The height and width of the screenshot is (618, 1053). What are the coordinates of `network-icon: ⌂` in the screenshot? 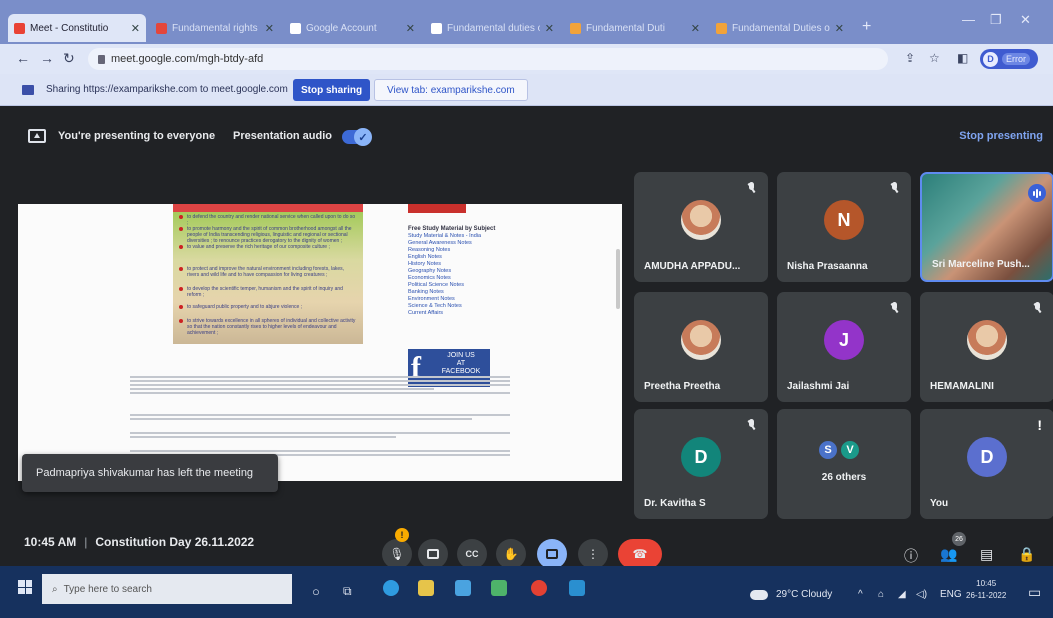 It's located at (881, 594).